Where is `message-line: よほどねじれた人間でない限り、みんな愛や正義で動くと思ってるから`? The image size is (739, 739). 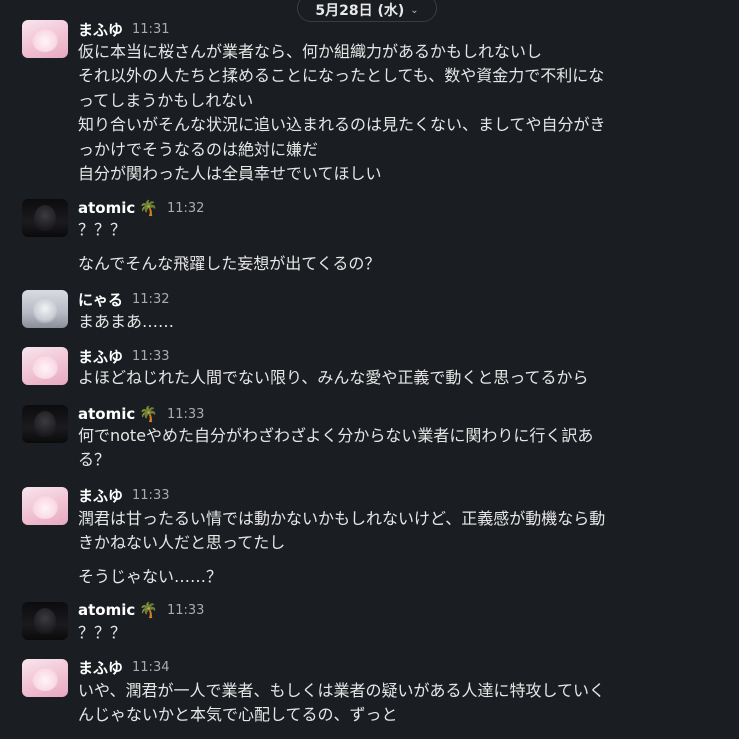 message-line: よほどねじれた人間でない限り、みんな愛や正義で動くと思ってるから is located at coordinates (333, 377).